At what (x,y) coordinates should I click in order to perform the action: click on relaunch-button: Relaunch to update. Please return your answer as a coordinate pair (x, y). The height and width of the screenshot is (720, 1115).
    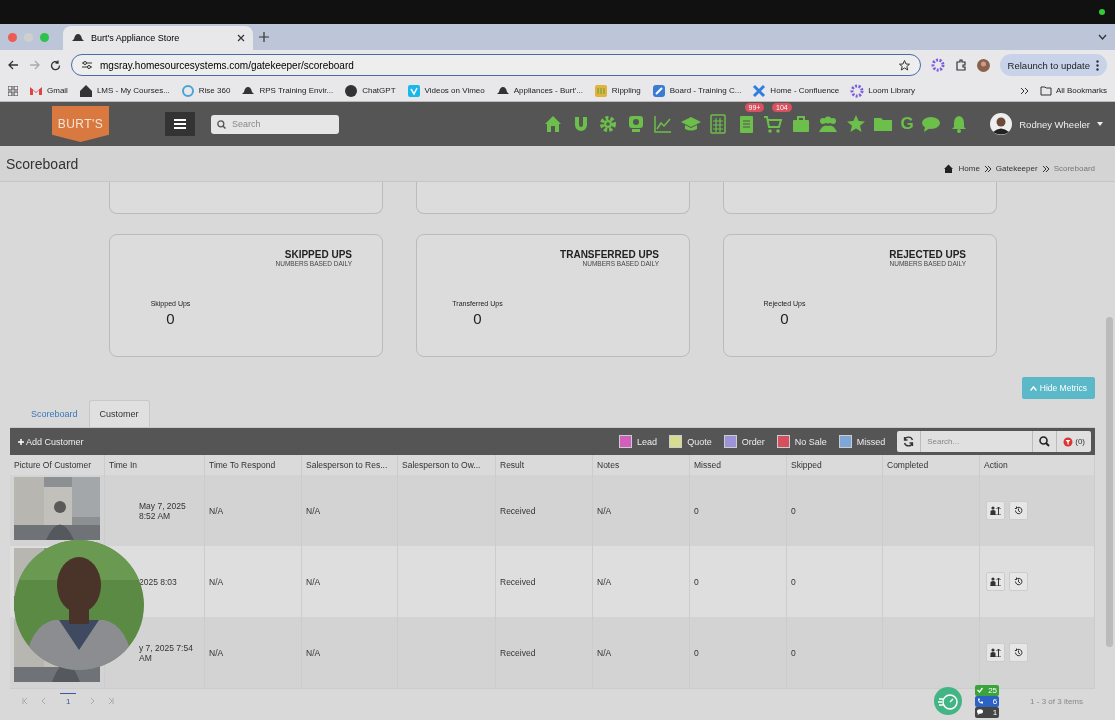
    Looking at the image, I should click on (1053, 65).